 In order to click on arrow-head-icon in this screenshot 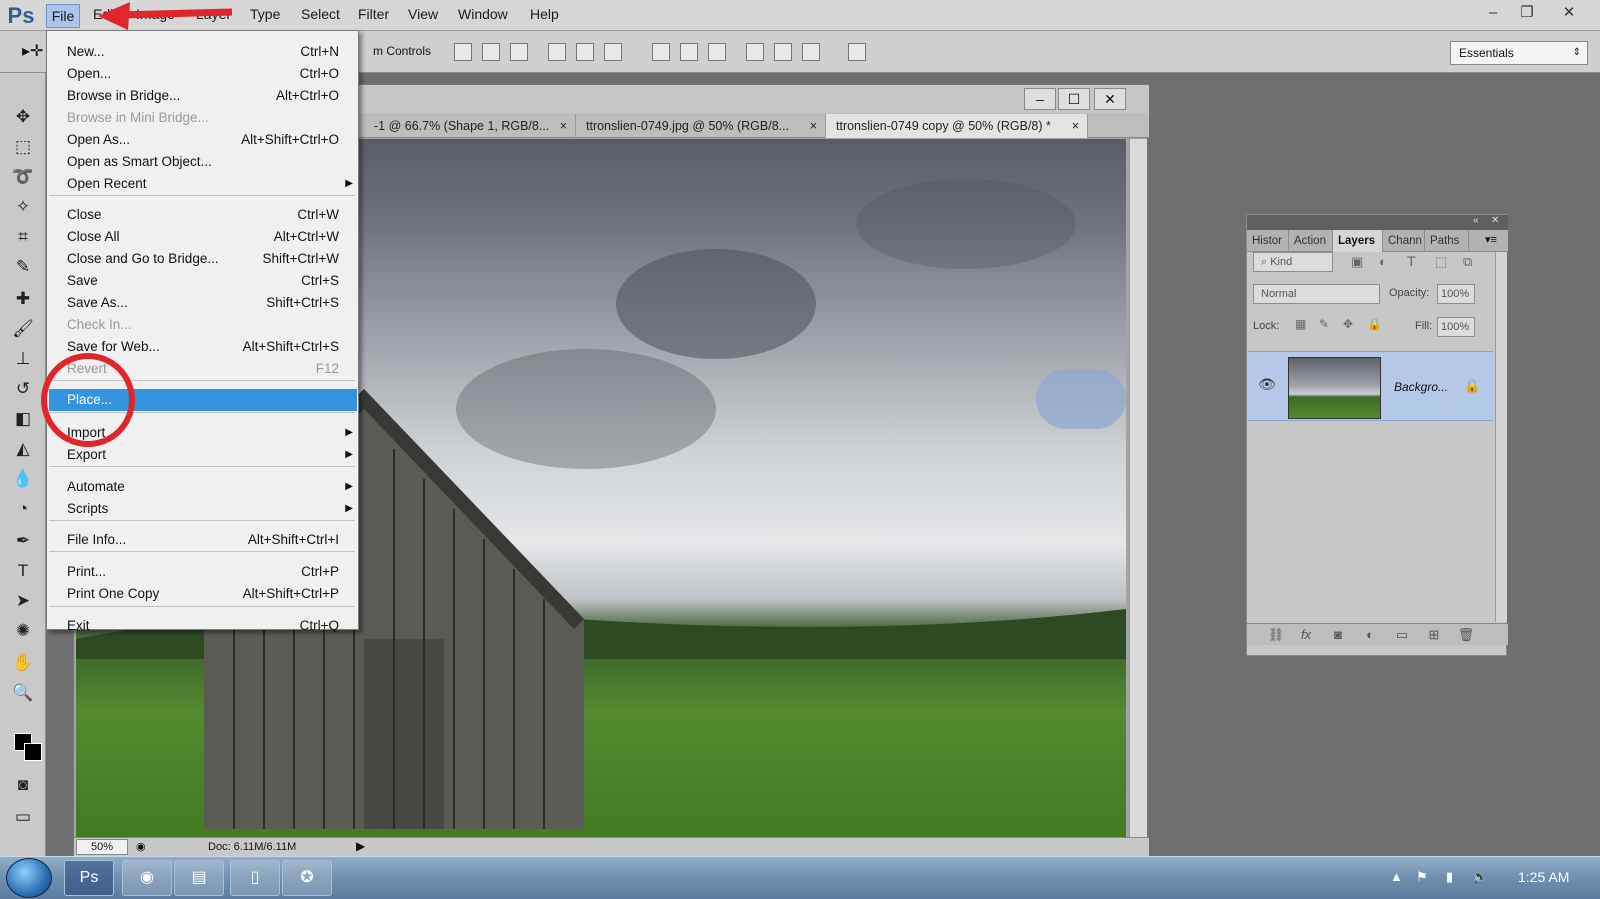, I will do `click(114, 16)`.